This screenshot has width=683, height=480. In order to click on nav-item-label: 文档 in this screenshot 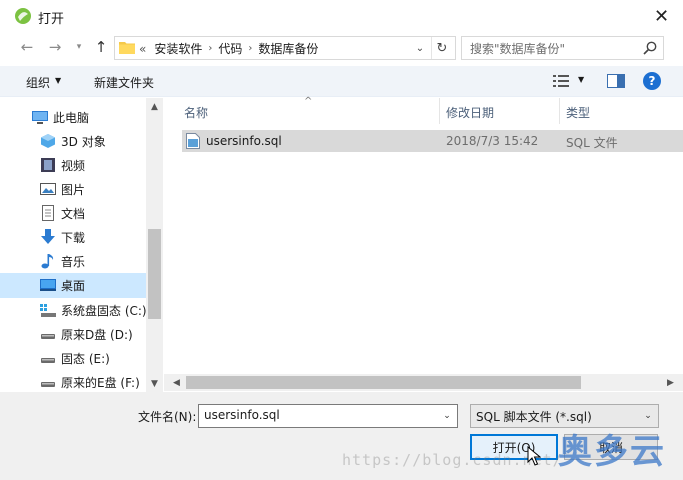, I will do `click(73, 214)`.